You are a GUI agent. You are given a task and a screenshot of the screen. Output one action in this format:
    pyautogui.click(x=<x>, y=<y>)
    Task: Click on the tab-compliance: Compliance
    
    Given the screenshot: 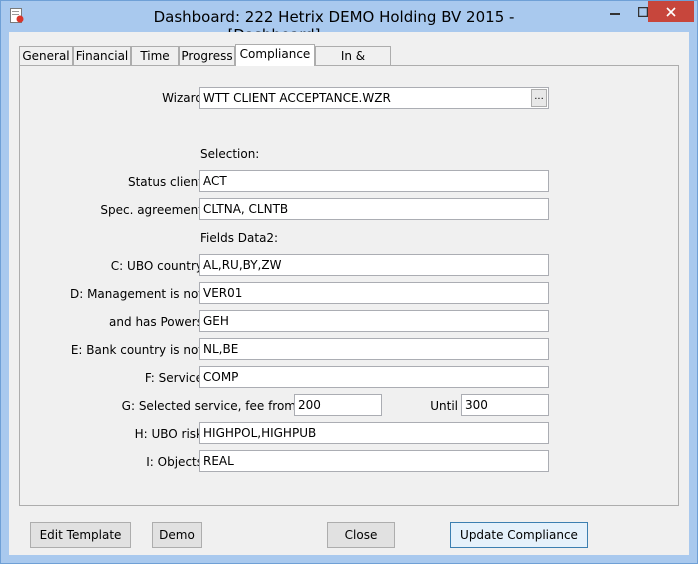 What is the action you would take?
    pyautogui.click(x=275, y=55)
    